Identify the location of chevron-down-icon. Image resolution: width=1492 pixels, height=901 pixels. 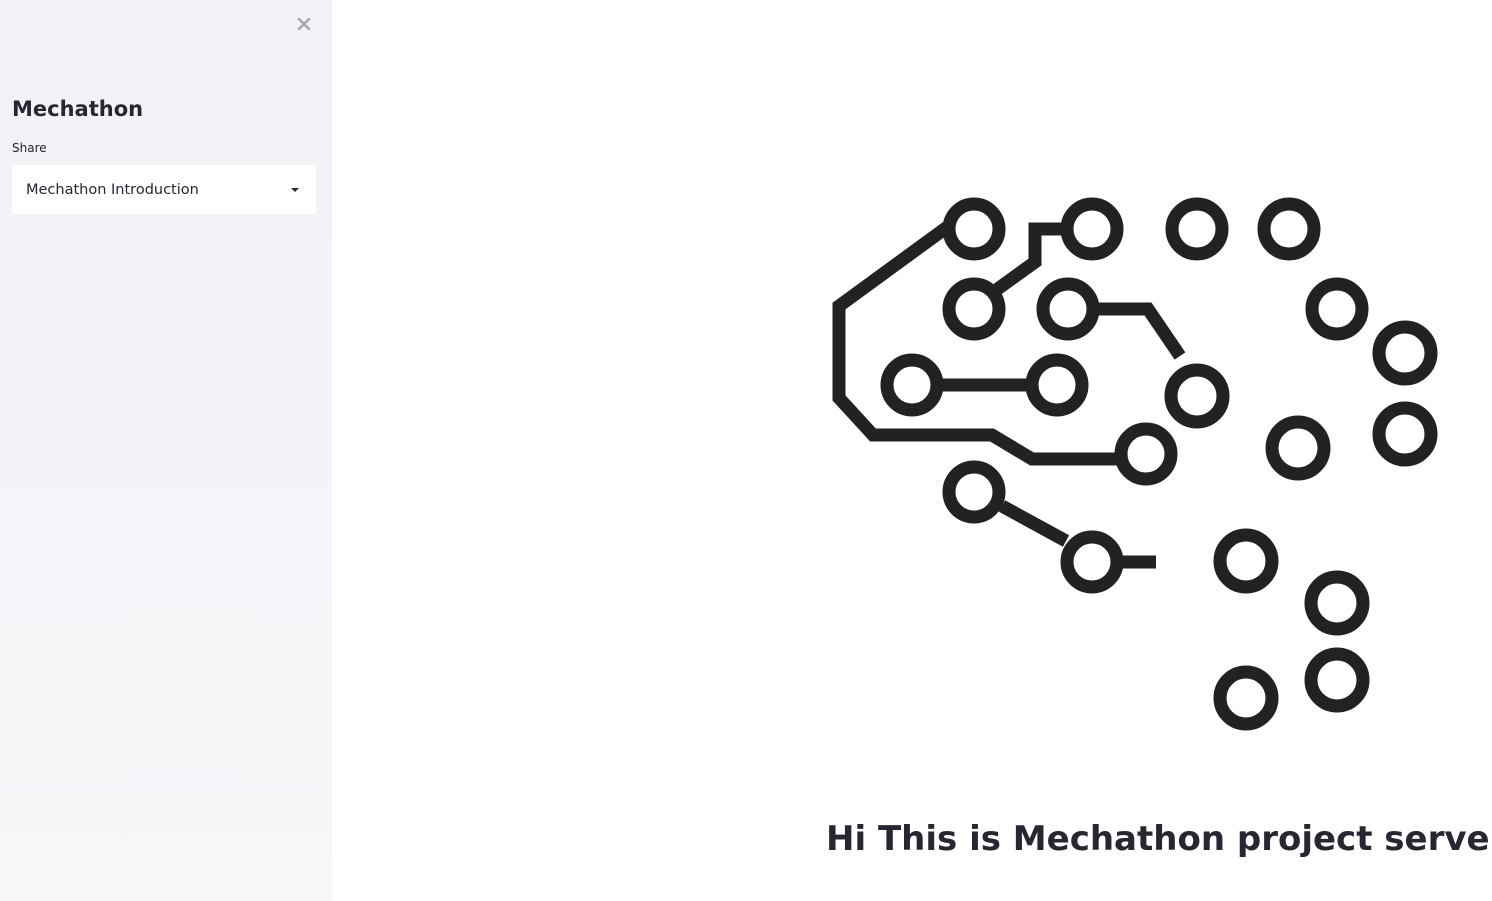
(295, 189).